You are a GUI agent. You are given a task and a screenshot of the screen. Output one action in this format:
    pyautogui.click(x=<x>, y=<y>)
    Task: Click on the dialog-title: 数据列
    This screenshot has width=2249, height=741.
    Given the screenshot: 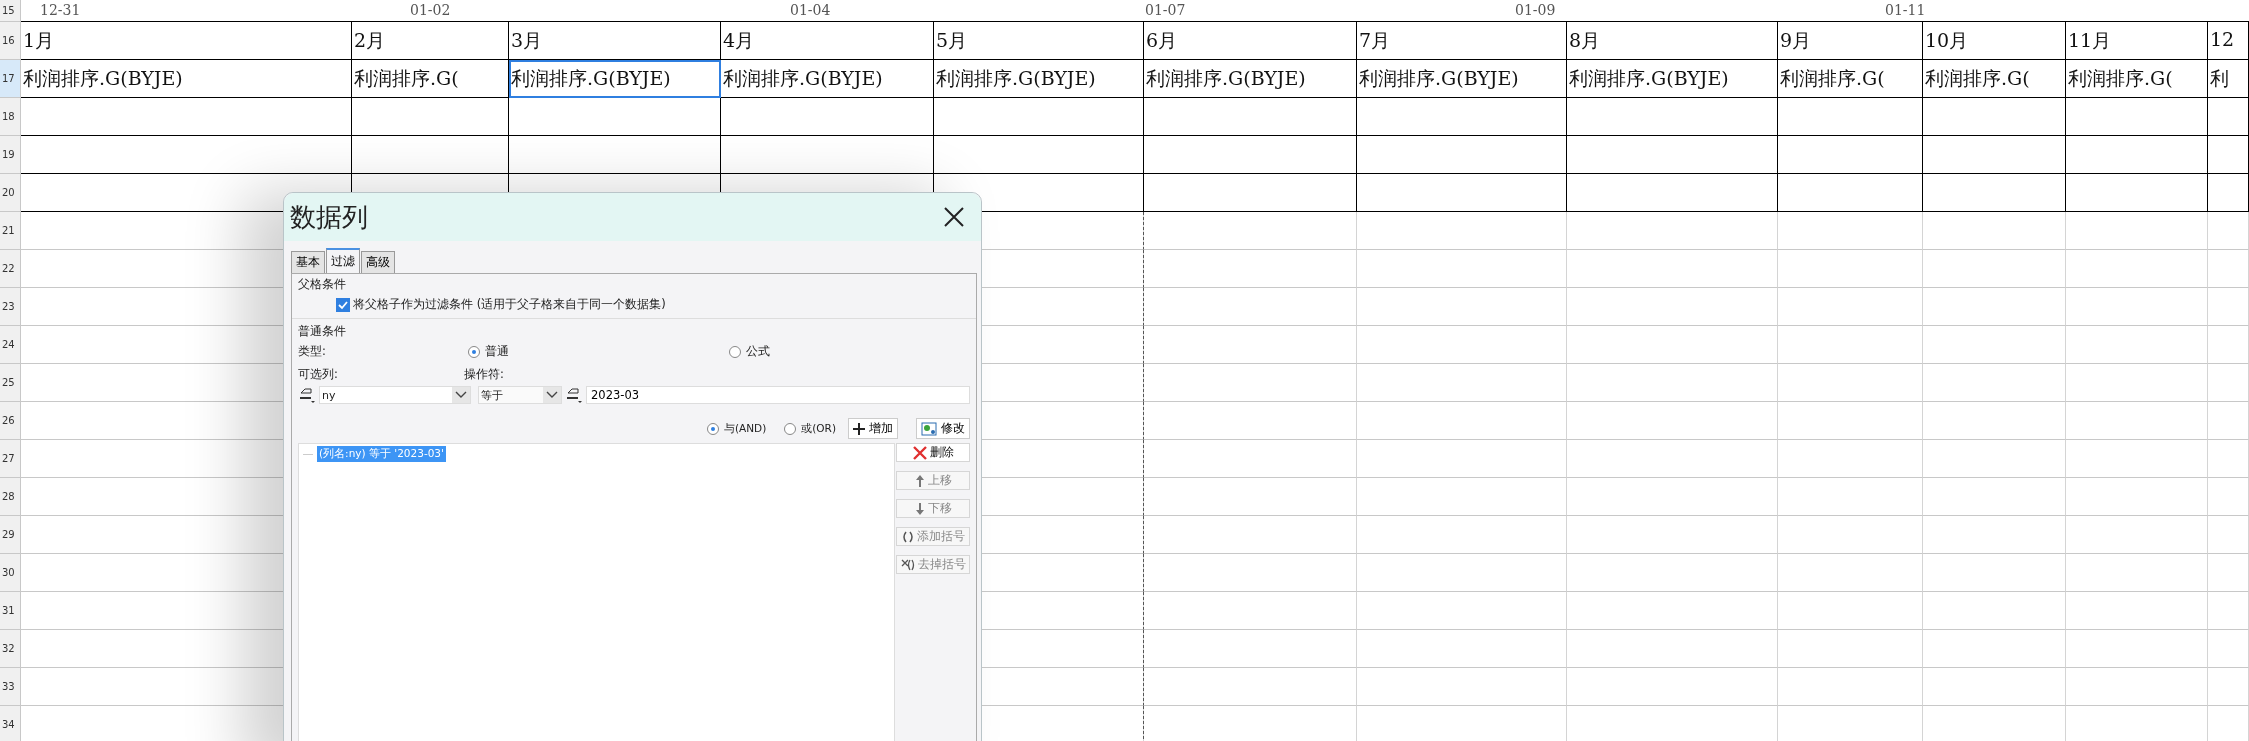 What is the action you would take?
    pyautogui.click(x=329, y=217)
    